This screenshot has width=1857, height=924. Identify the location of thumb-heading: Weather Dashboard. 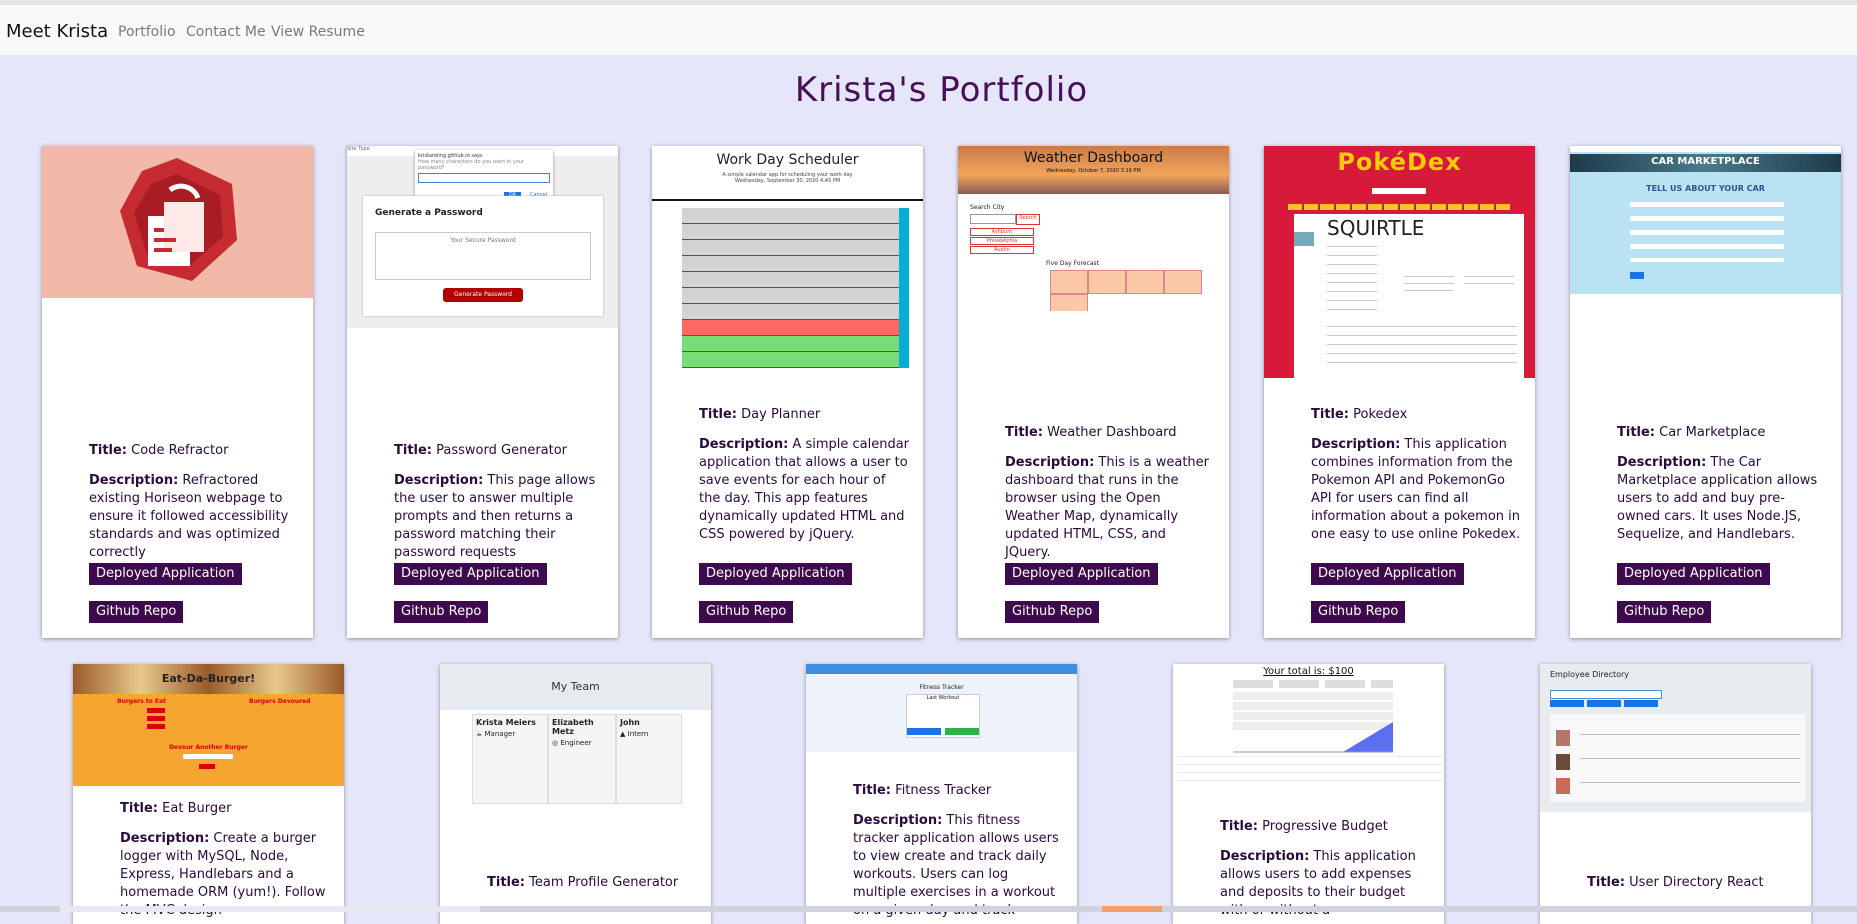
(1093, 158).